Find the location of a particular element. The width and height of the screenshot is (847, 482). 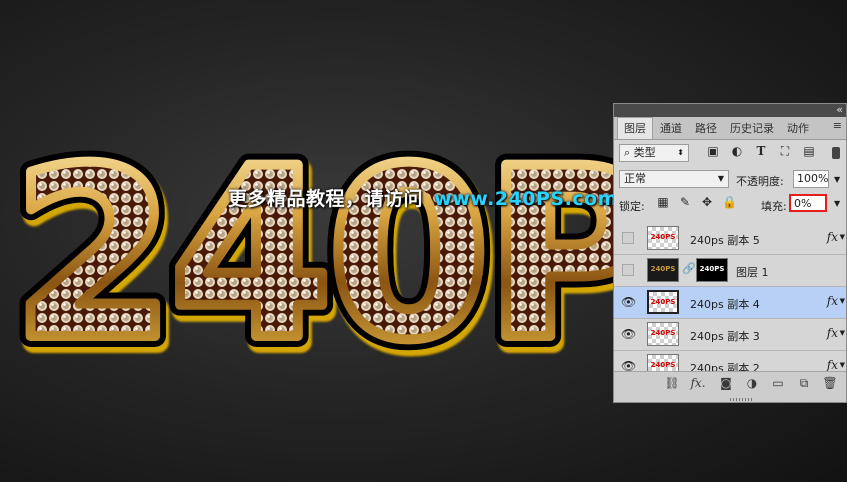

layer-row: 👁 240PS 240ps 副本 3 fx ▼ is located at coordinates (730, 335).